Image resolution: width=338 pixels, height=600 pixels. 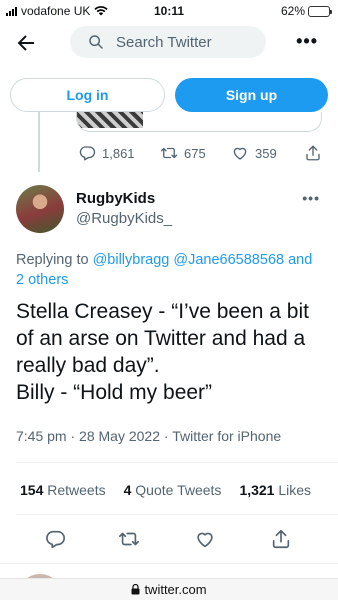 I want to click on lock-icon, so click(x=135, y=589).